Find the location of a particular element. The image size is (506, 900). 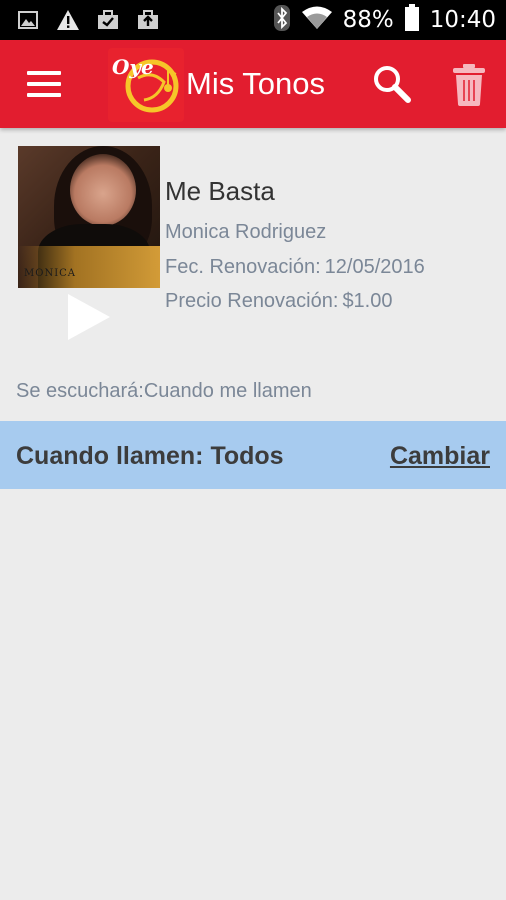

renewal-price: Precio Renovación: $1.00 is located at coordinates (279, 301).